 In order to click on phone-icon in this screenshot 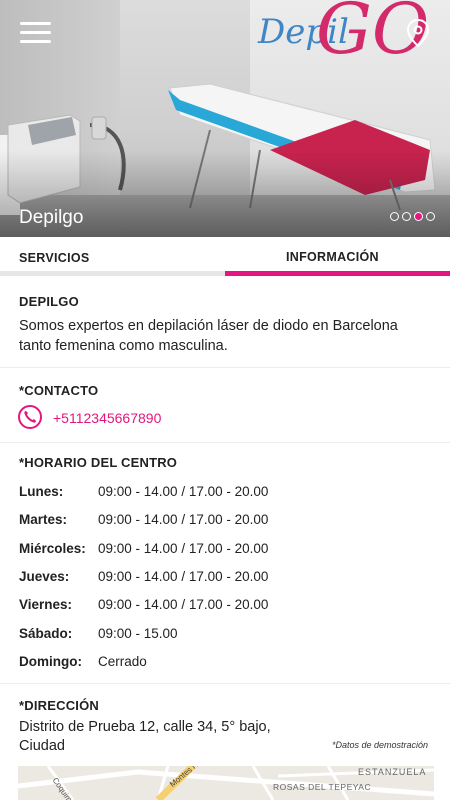, I will do `click(30, 417)`.